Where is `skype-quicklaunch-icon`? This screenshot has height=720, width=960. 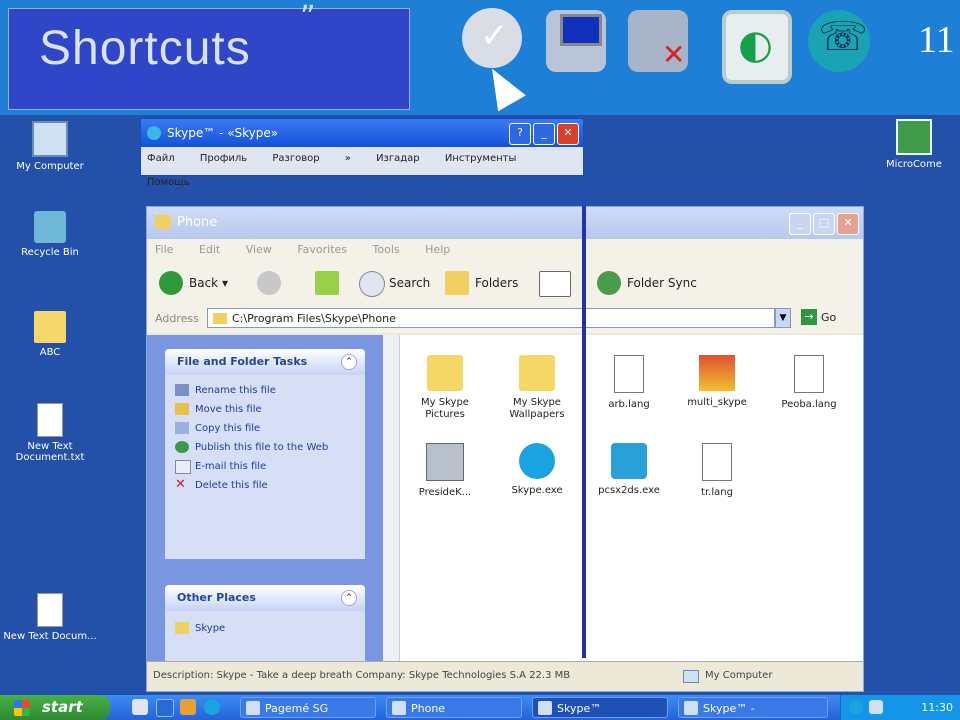
skype-quicklaunch-icon is located at coordinates (212, 707).